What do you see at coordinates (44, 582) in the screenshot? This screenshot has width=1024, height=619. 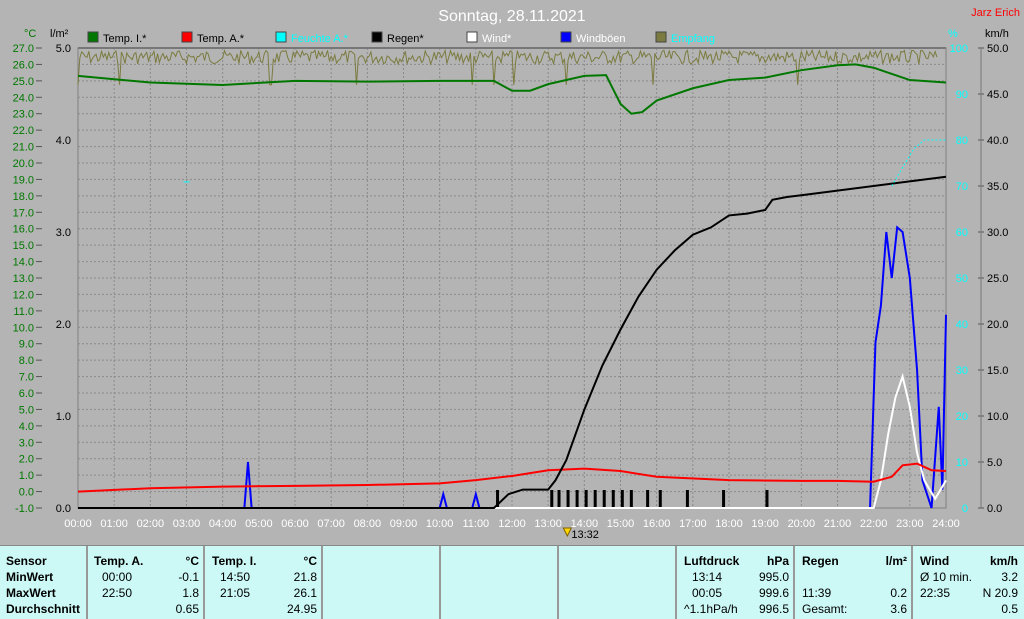 I see `sensor-column: Sensor MinWert MaxWert Durchschnitt` at bounding box center [44, 582].